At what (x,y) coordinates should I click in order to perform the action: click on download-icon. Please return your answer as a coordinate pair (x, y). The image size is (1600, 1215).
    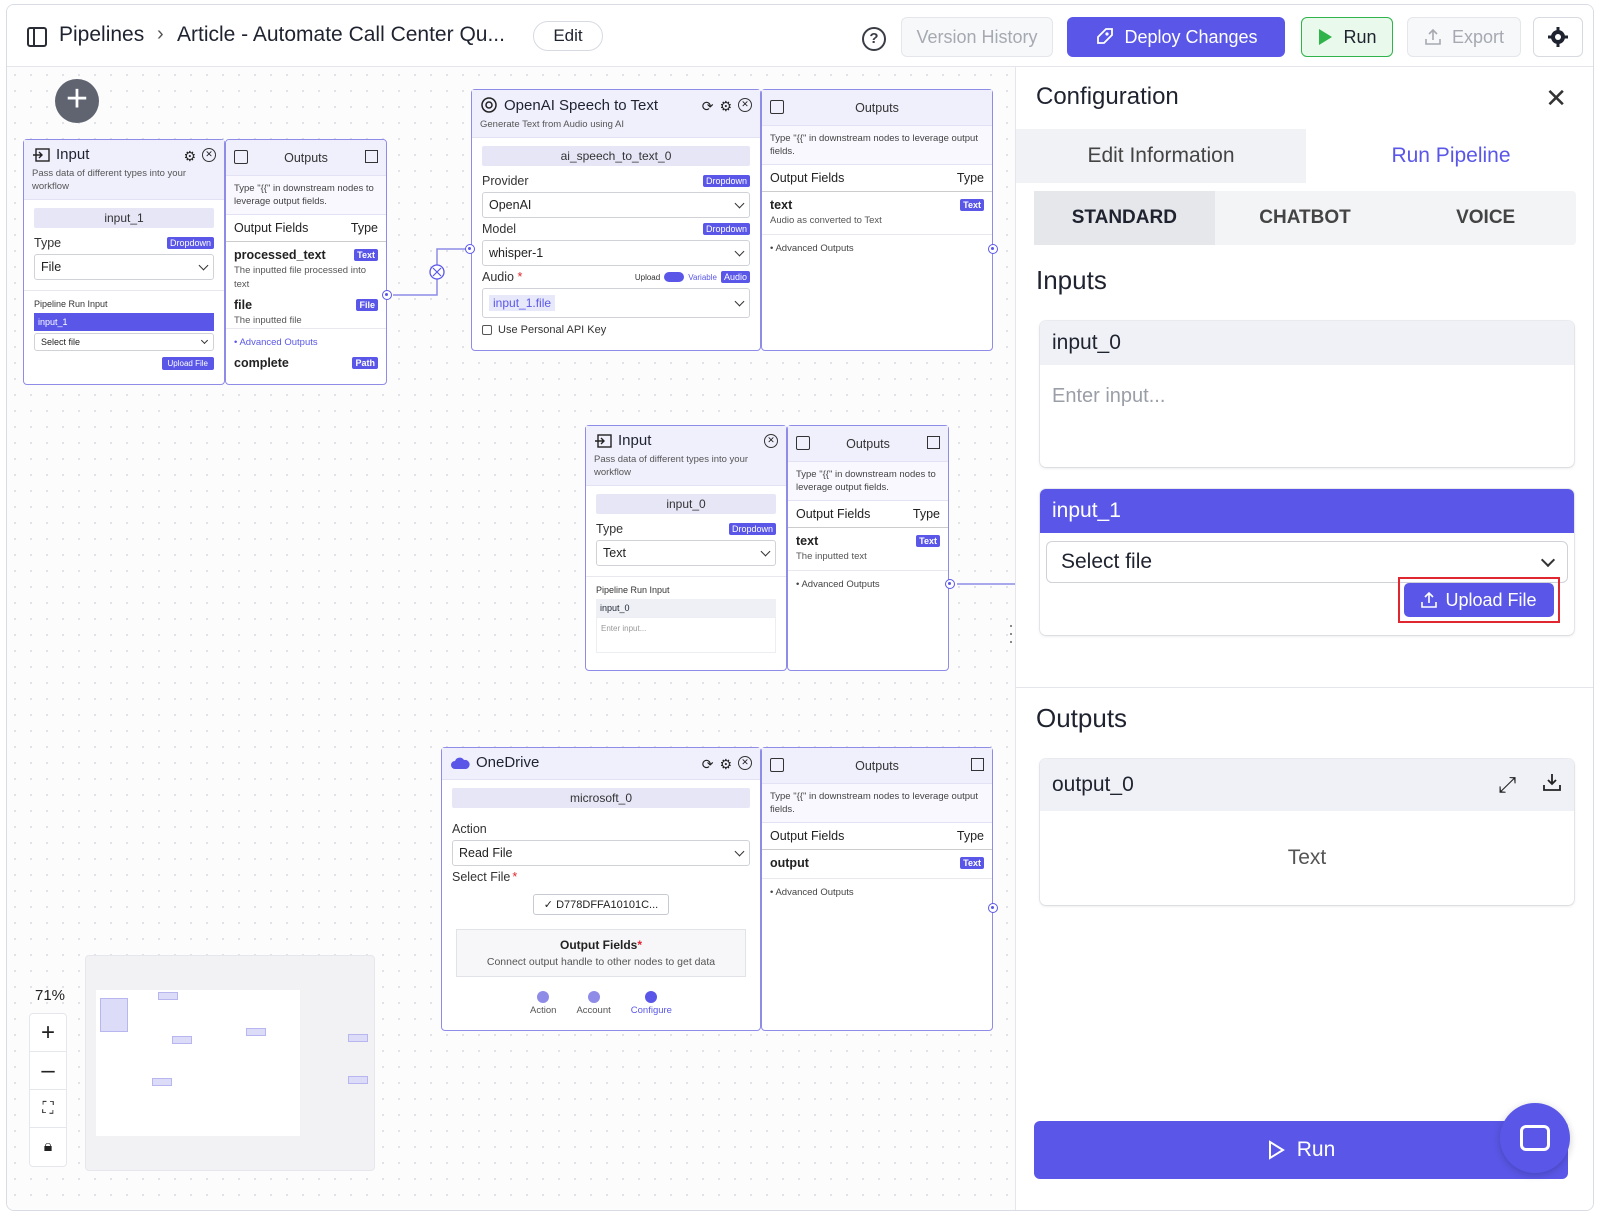
    Looking at the image, I should click on (1552, 782).